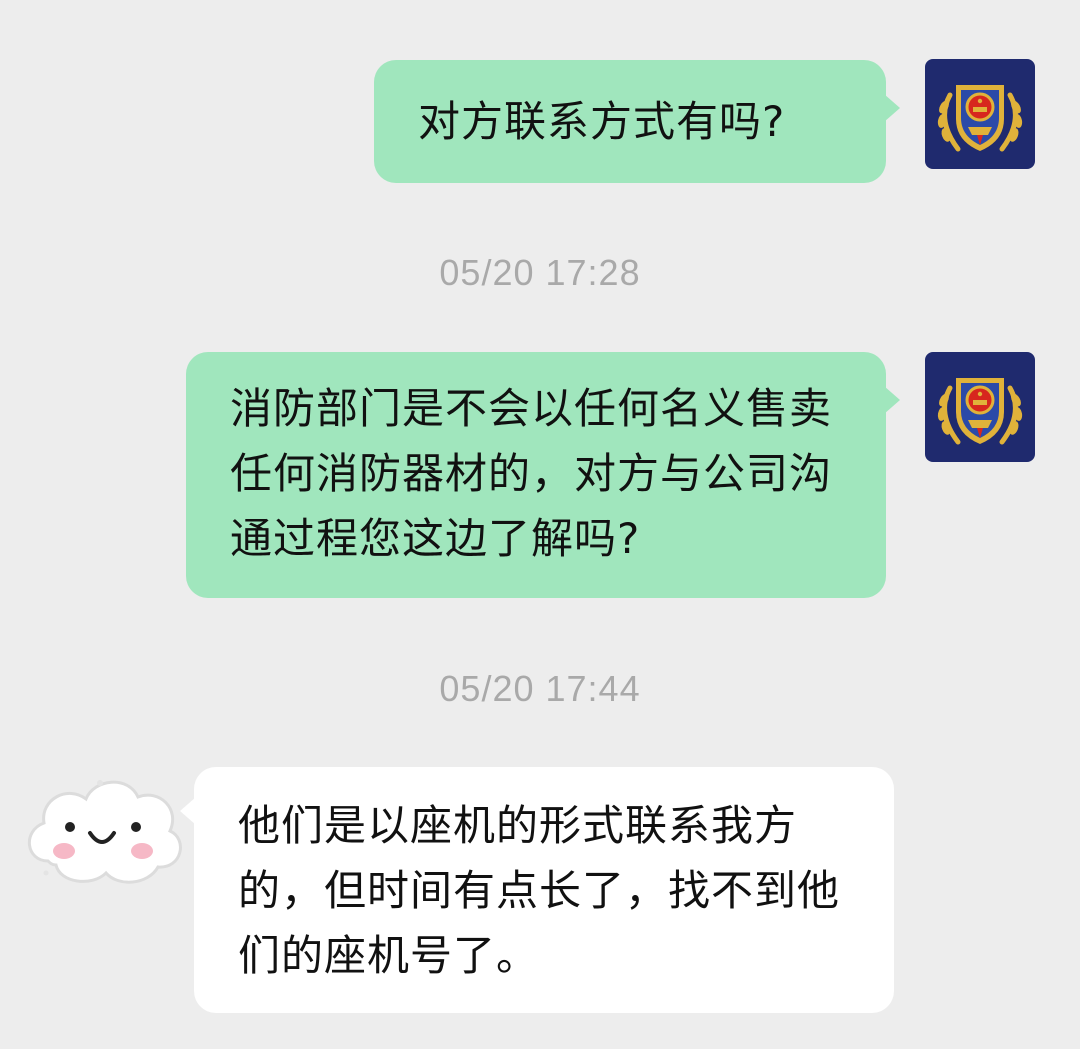 The image size is (1080, 1049). I want to click on message-bubble-self: 对方联系方式有吗?, so click(637, 121).